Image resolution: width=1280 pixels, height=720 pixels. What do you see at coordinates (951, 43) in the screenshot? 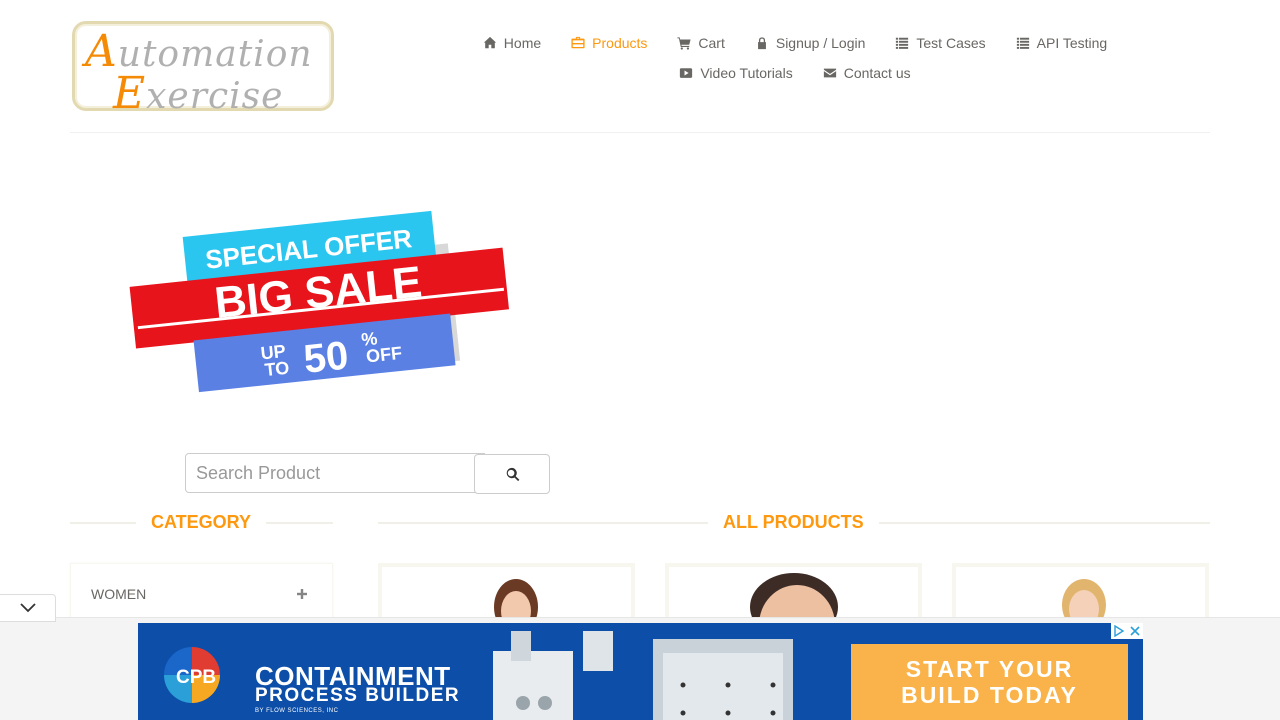
I see `nav-test-cases-label: Test Cases` at bounding box center [951, 43].